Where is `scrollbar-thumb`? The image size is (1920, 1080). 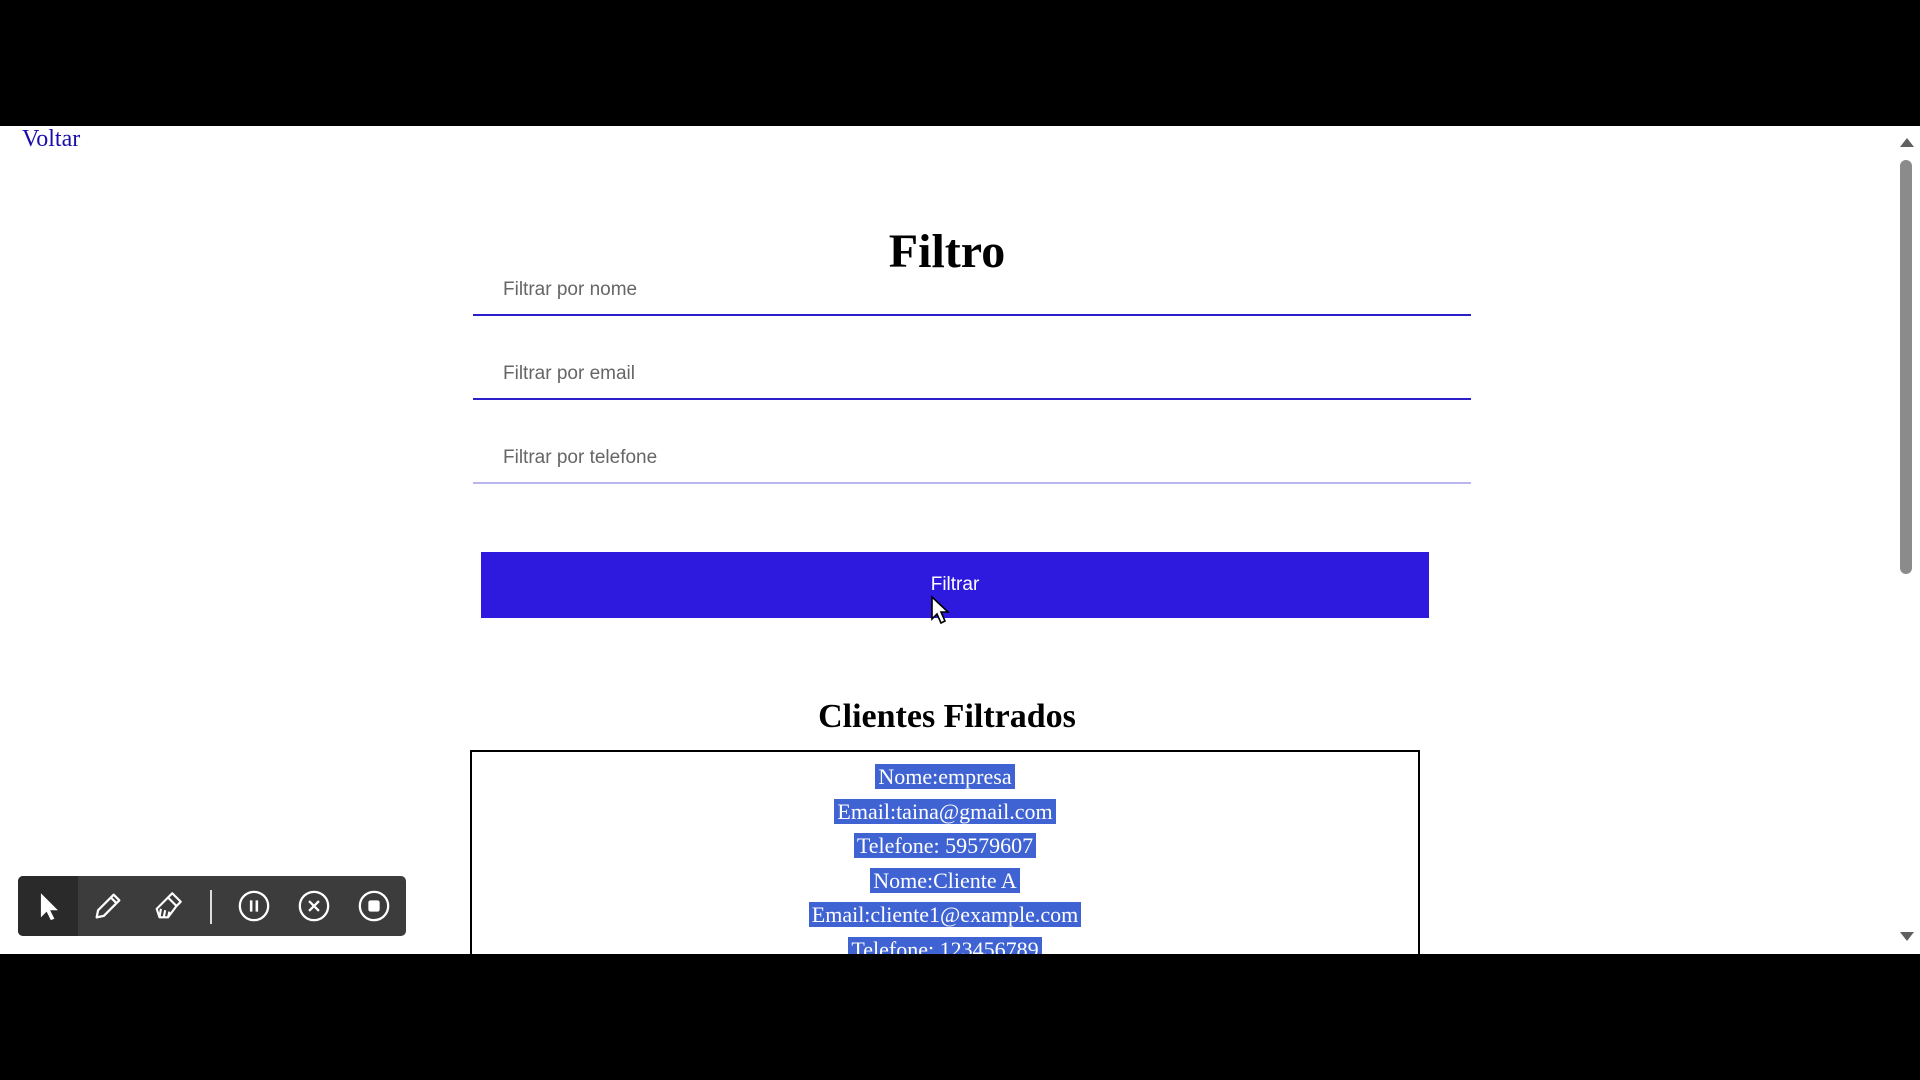
scrollbar-thumb is located at coordinates (1906, 367).